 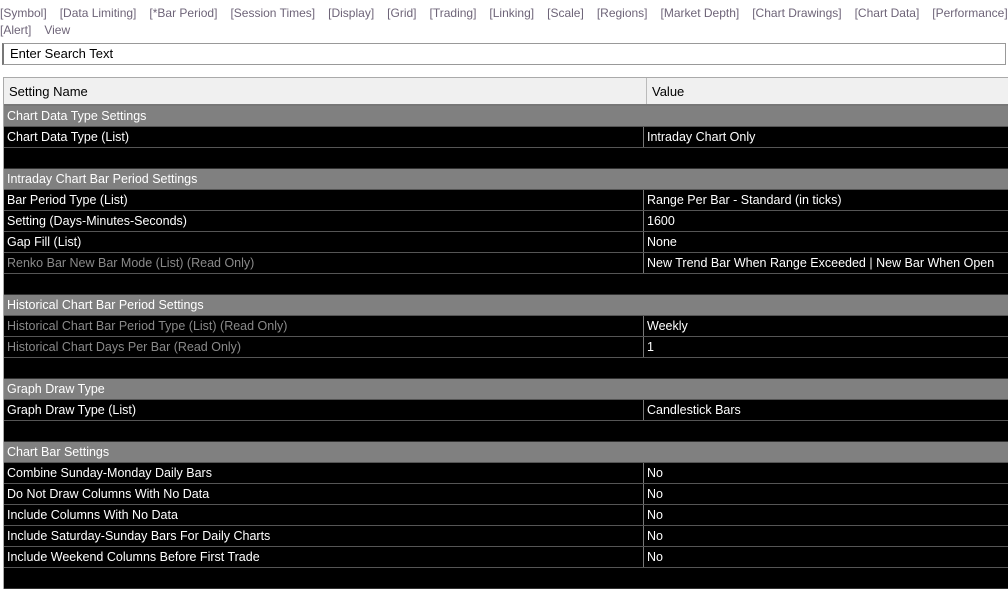 What do you see at coordinates (23, 13) in the screenshot?
I see `menu-tab: [Symbol]` at bounding box center [23, 13].